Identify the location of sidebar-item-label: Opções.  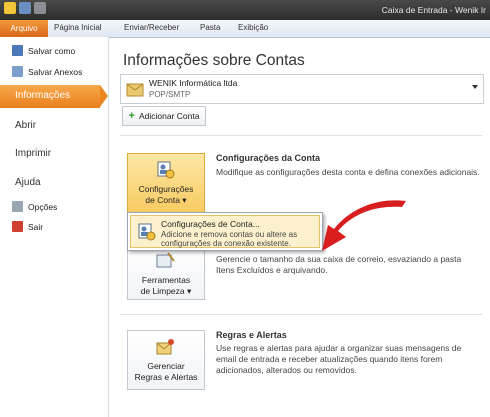
(43, 206).